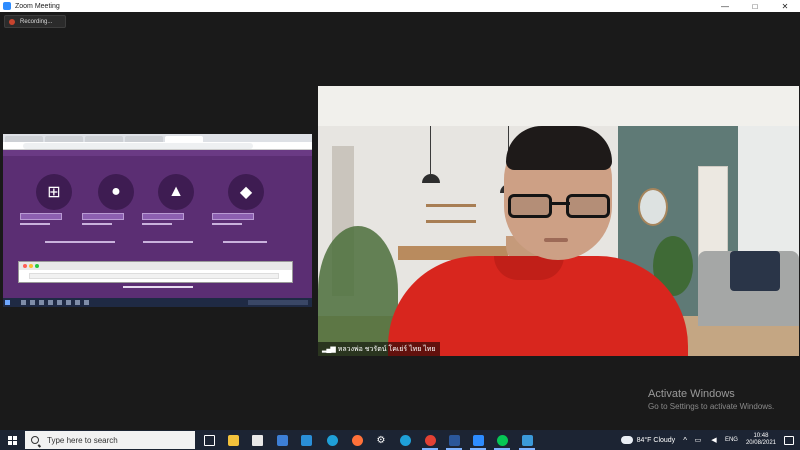 The width and height of the screenshot is (800, 450). I want to click on pillow, so click(755, 271).